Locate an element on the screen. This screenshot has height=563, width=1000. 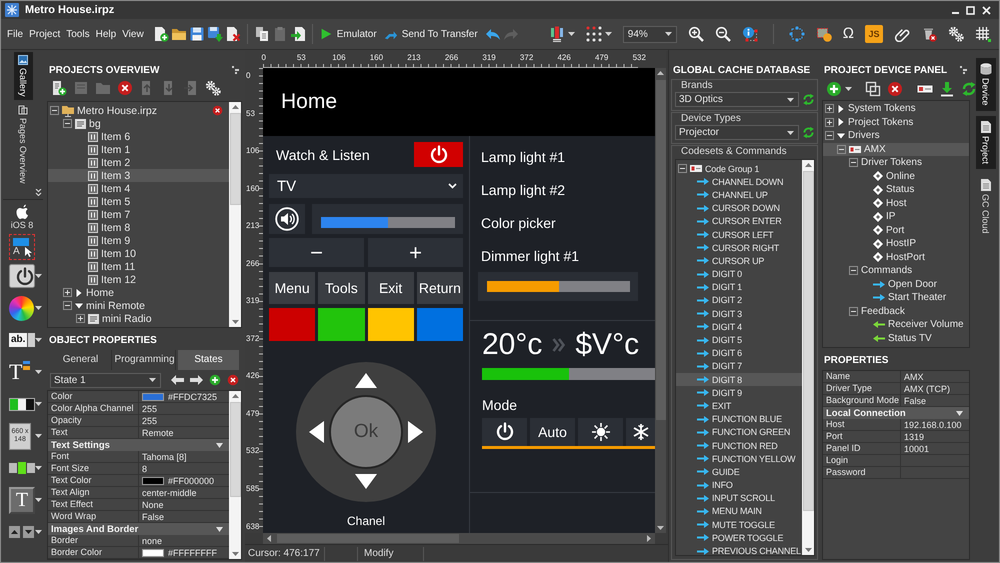
tree-item: Item 7 is located at coordinates (138, 214).